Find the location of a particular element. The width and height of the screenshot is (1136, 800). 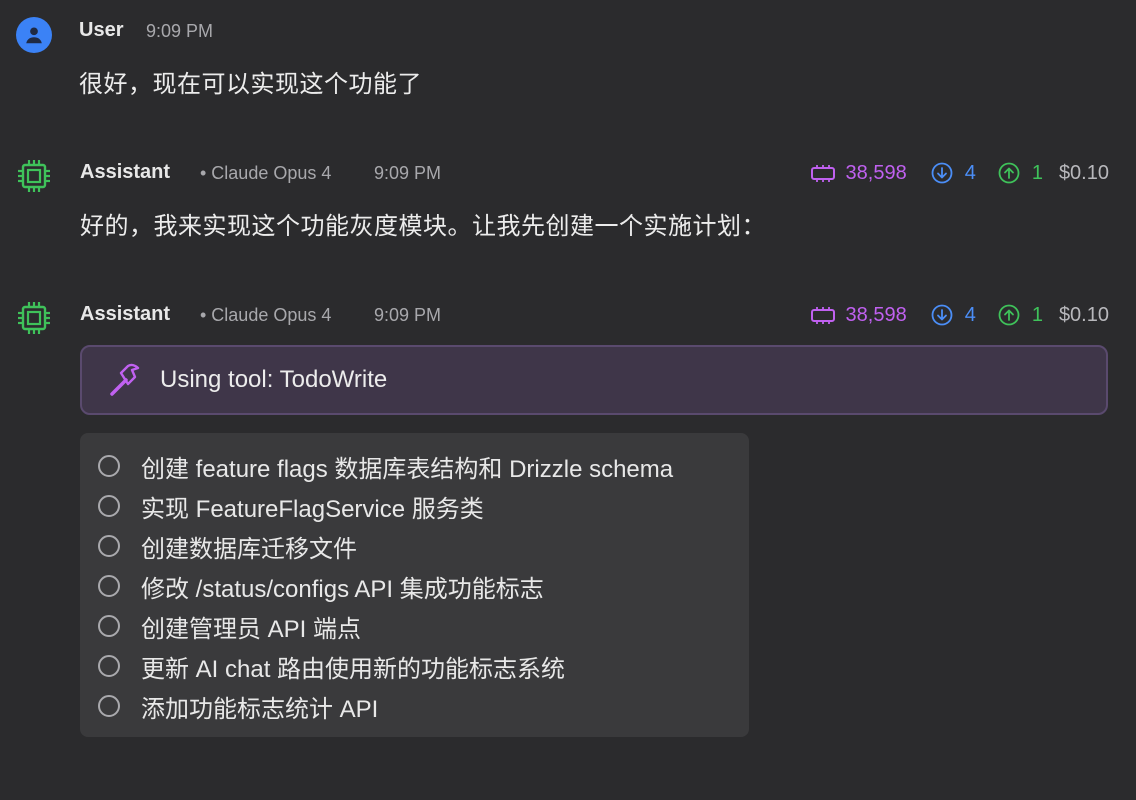

todo-item: 添加功能标志统计 API is located at coordinates (238, 706).